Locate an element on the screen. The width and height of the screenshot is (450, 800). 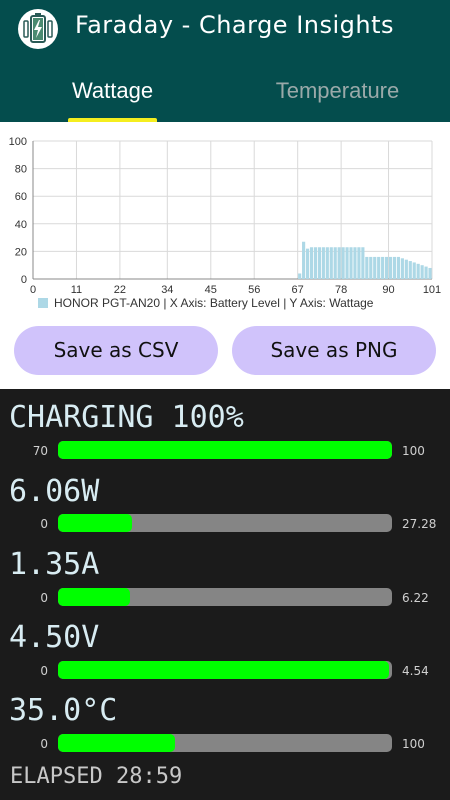
temperature-min: 0 is located at coordinates (44, 744).